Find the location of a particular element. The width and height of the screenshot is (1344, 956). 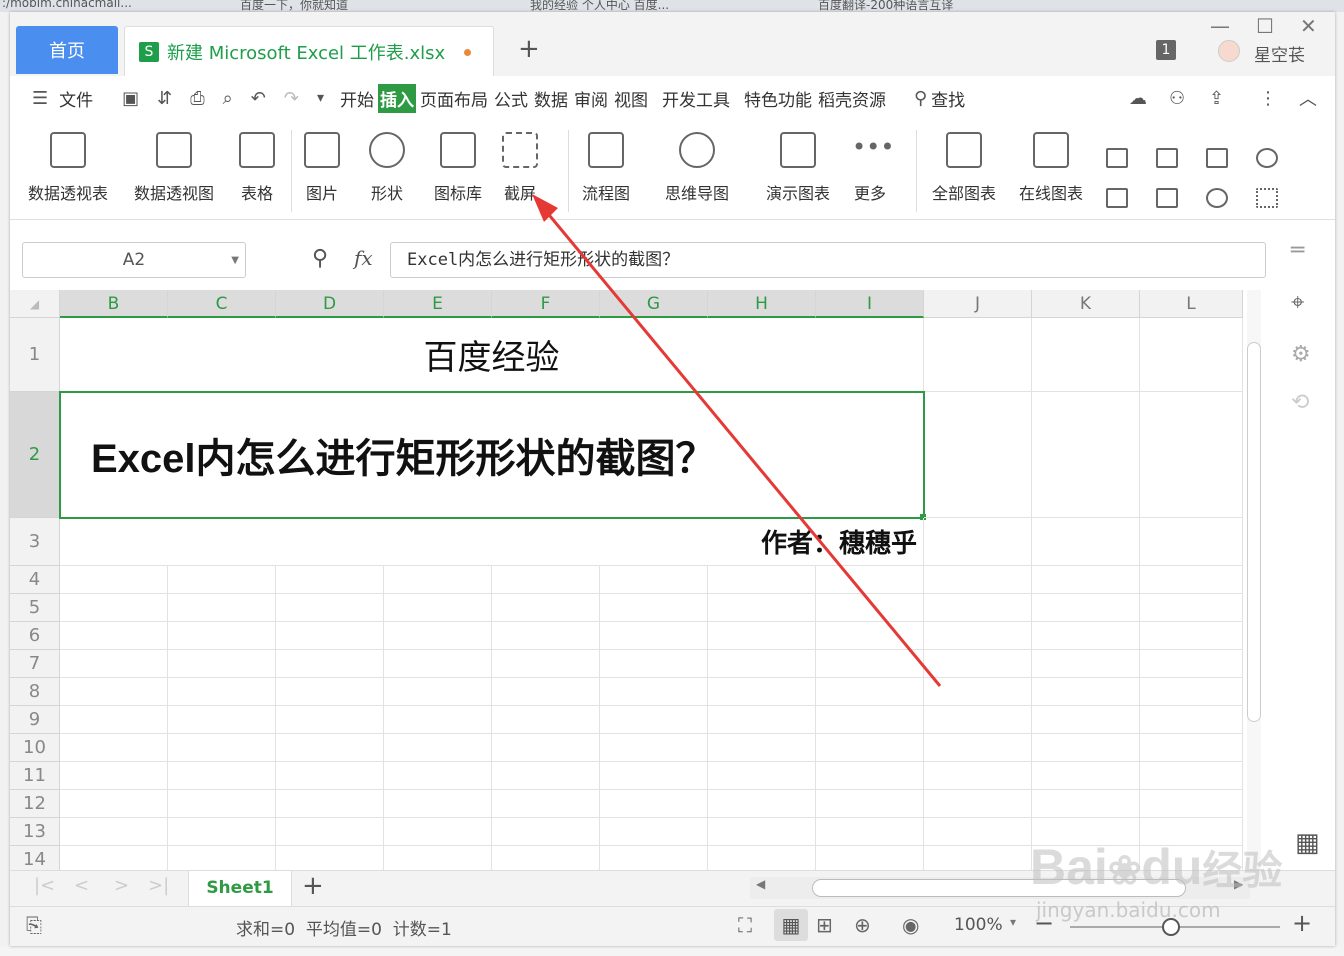

arrow-head is located at coordinates (545, 208).